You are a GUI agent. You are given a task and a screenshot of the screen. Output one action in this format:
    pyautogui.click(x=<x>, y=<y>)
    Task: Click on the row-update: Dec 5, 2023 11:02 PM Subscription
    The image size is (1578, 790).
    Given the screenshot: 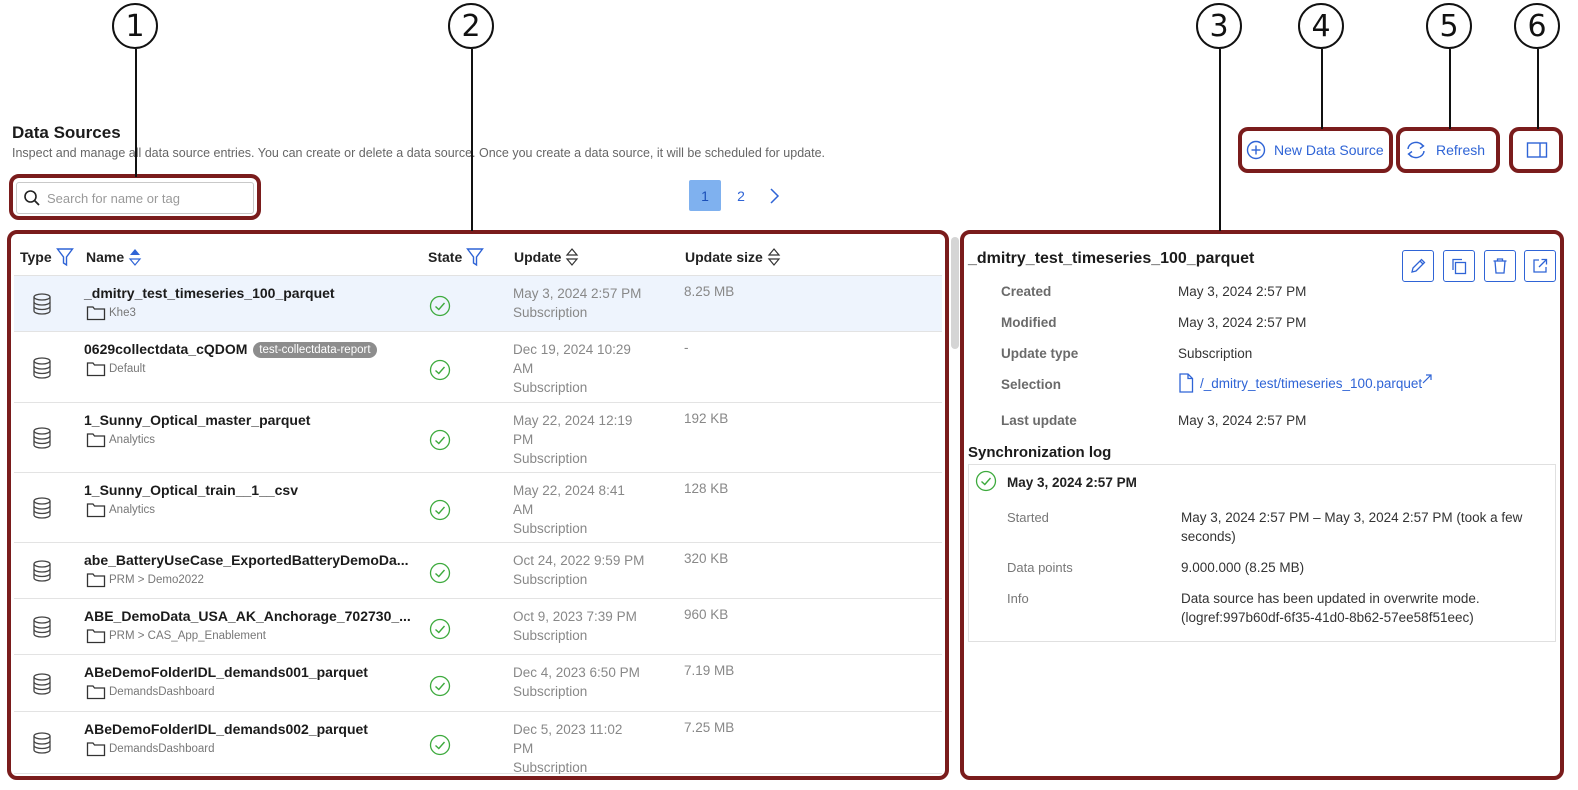 What is the action you would take?
    pyautogui.click(x=583, y=747)
    